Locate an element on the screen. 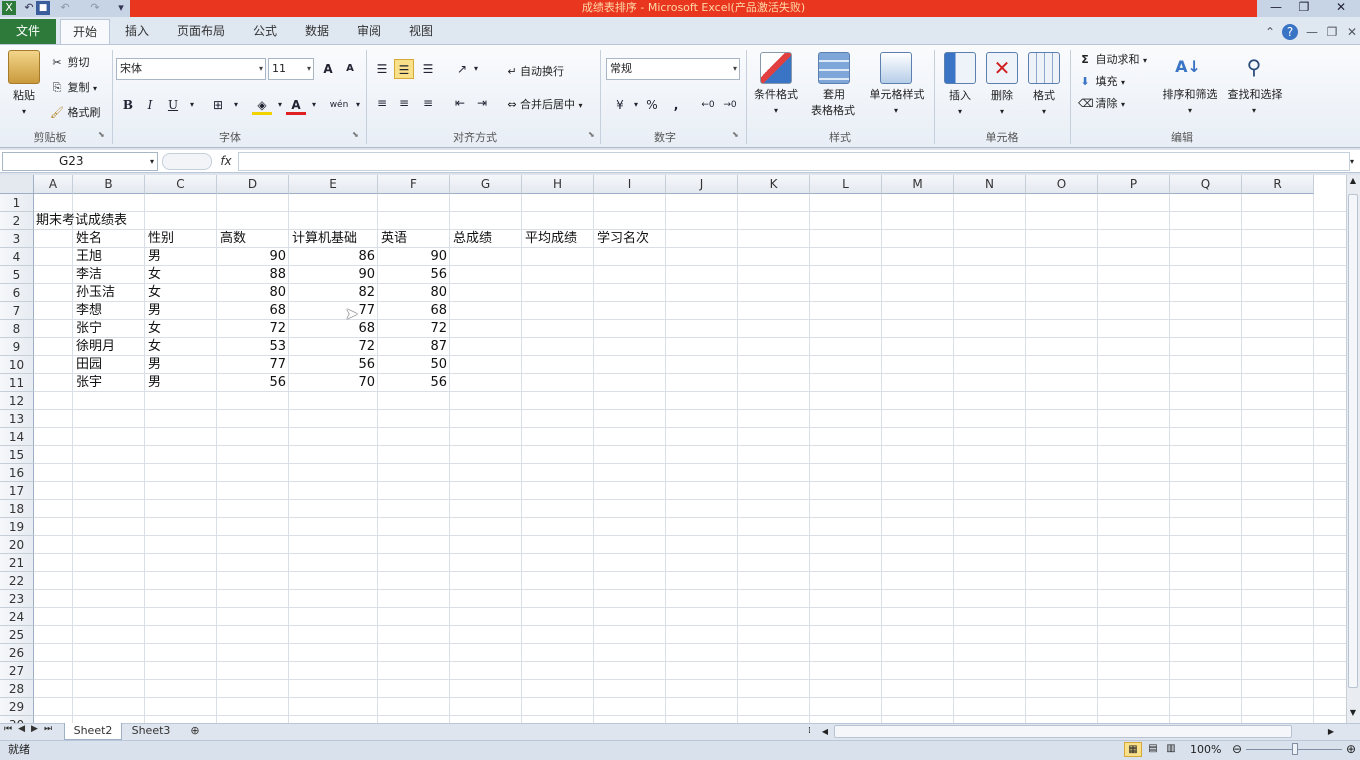 The height and width of the screenshot is (760, 1360). underline-dropdown-icon: ▾ is located at coordinates (192, 105).